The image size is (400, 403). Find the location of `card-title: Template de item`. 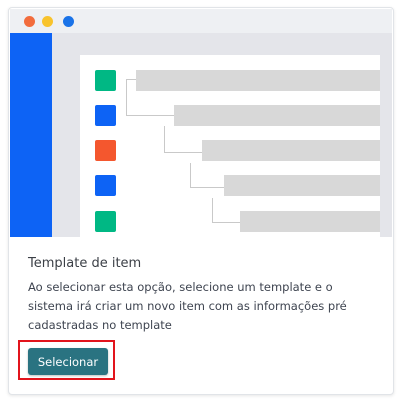

card-title: Template de item is located at coordinates (85, 263).